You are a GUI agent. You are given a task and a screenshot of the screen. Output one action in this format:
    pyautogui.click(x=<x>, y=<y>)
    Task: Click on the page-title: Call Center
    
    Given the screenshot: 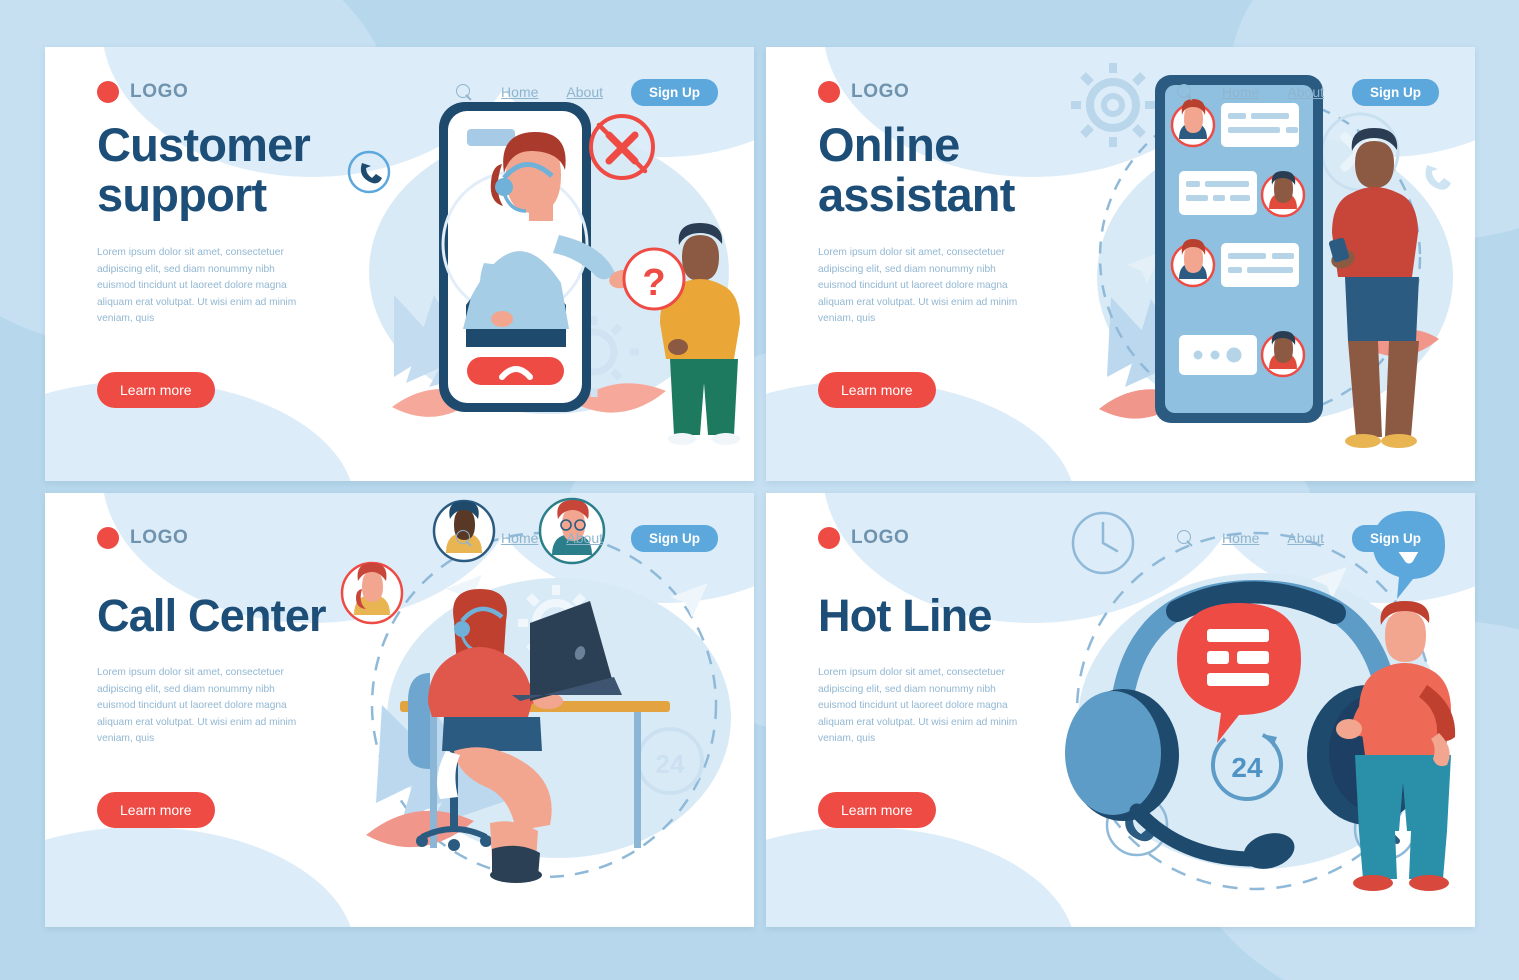 What is the action you would take?
    pyautogui.click(x=212, y=616)
    